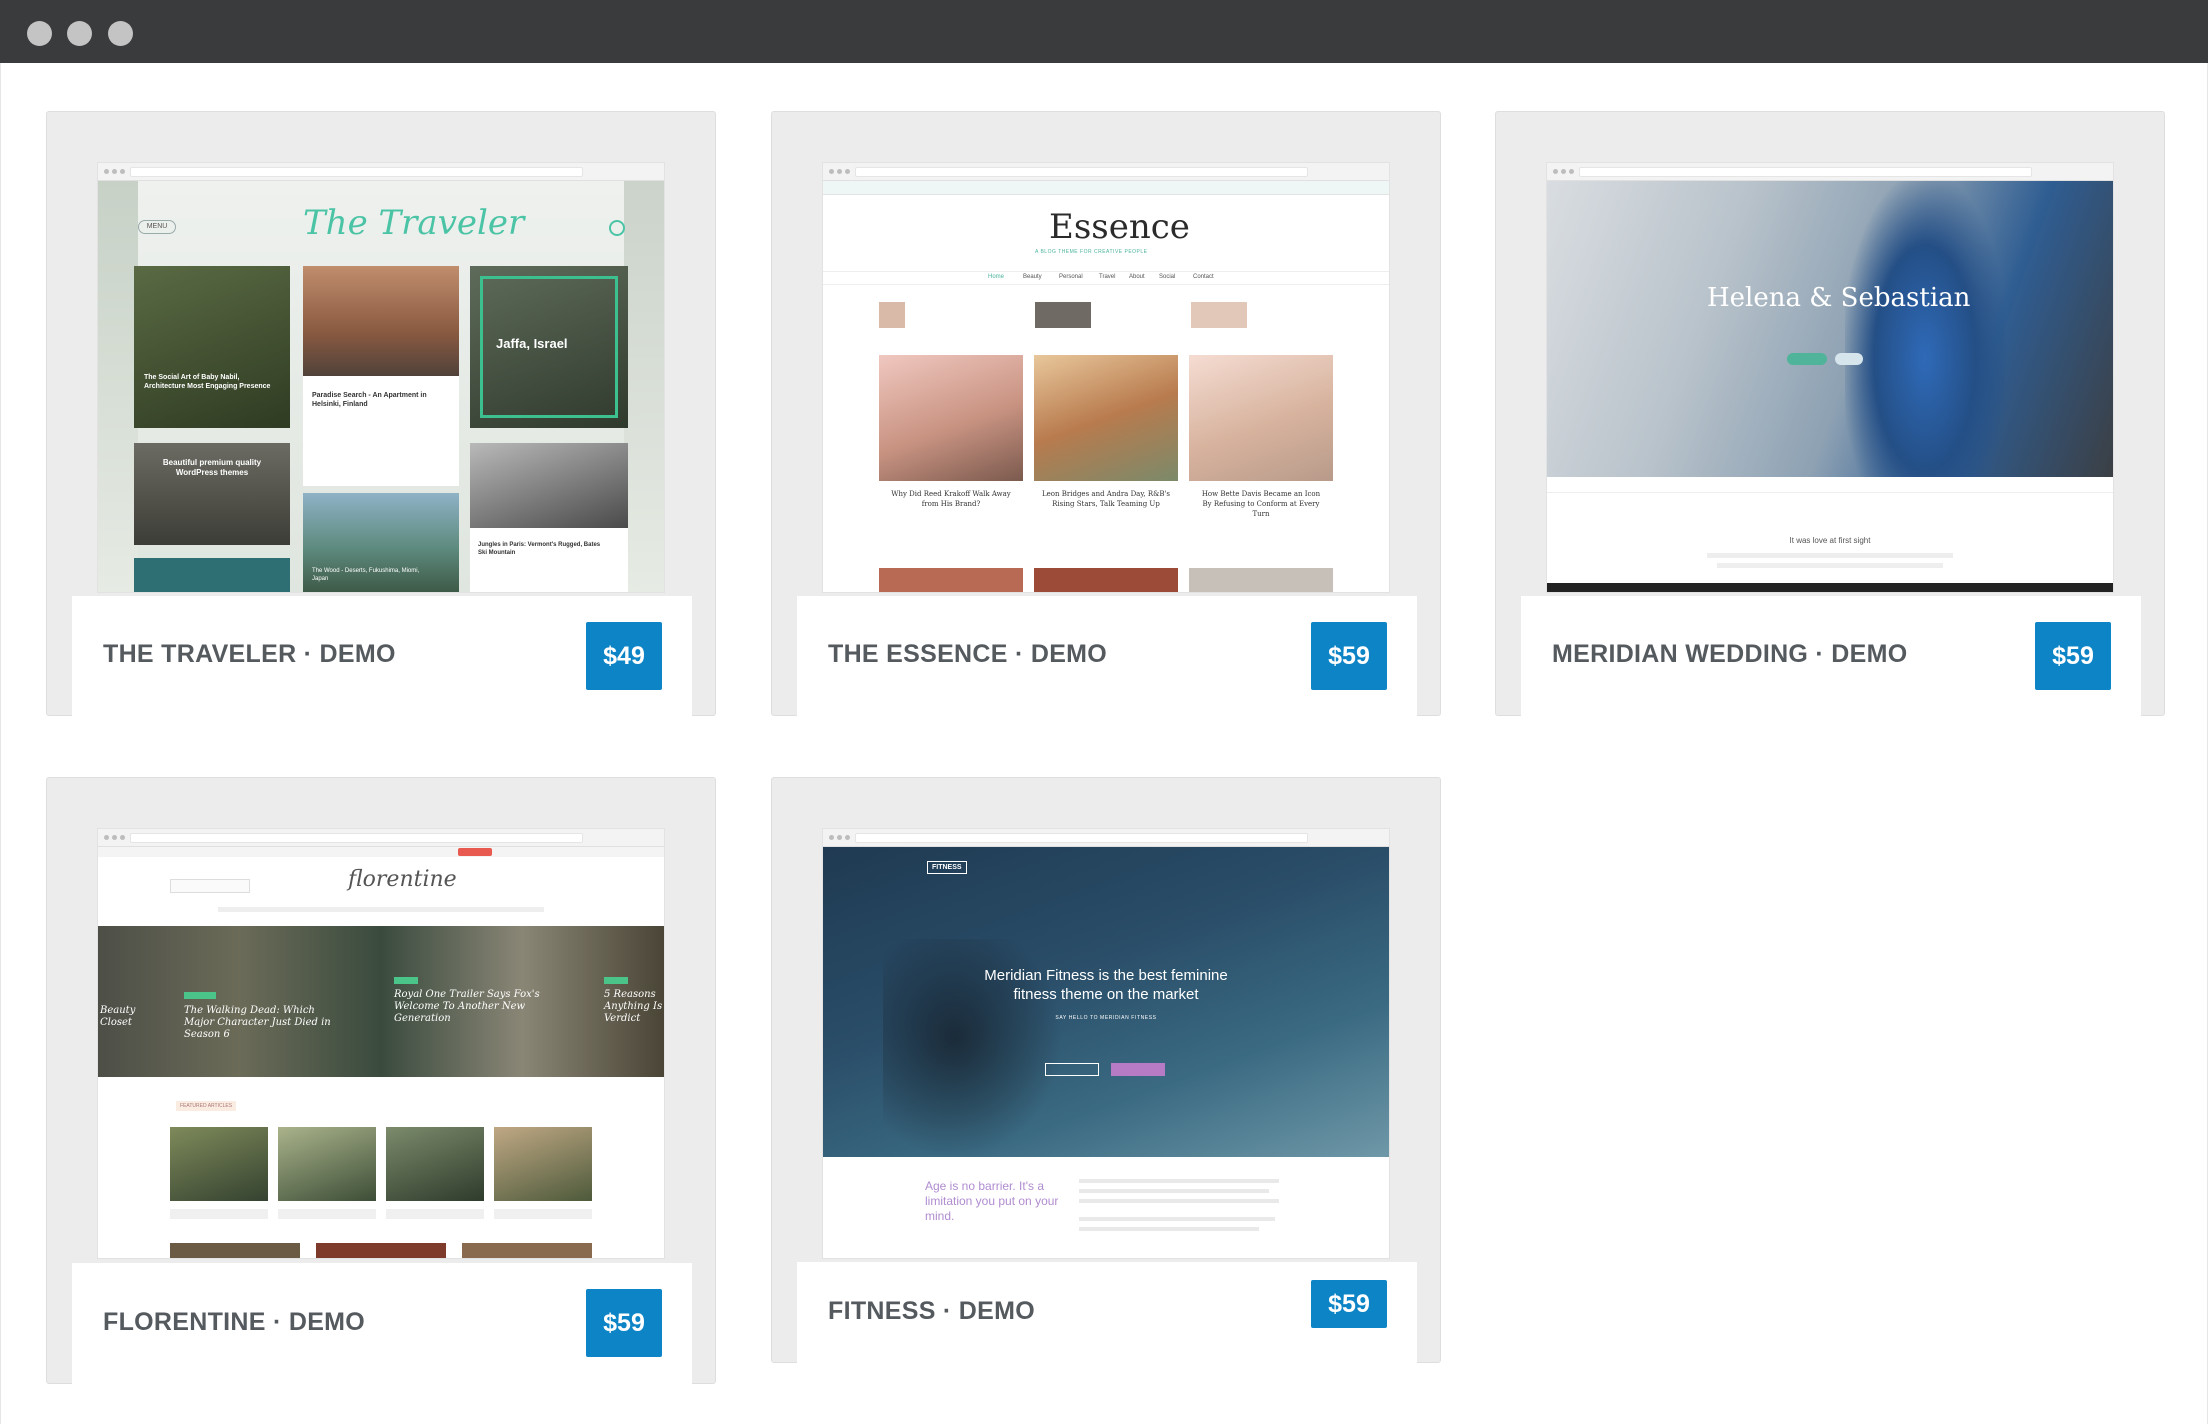  I want to click on demo-title: MERIDIAN WEDDING · DEMO, so click(1730, 654).